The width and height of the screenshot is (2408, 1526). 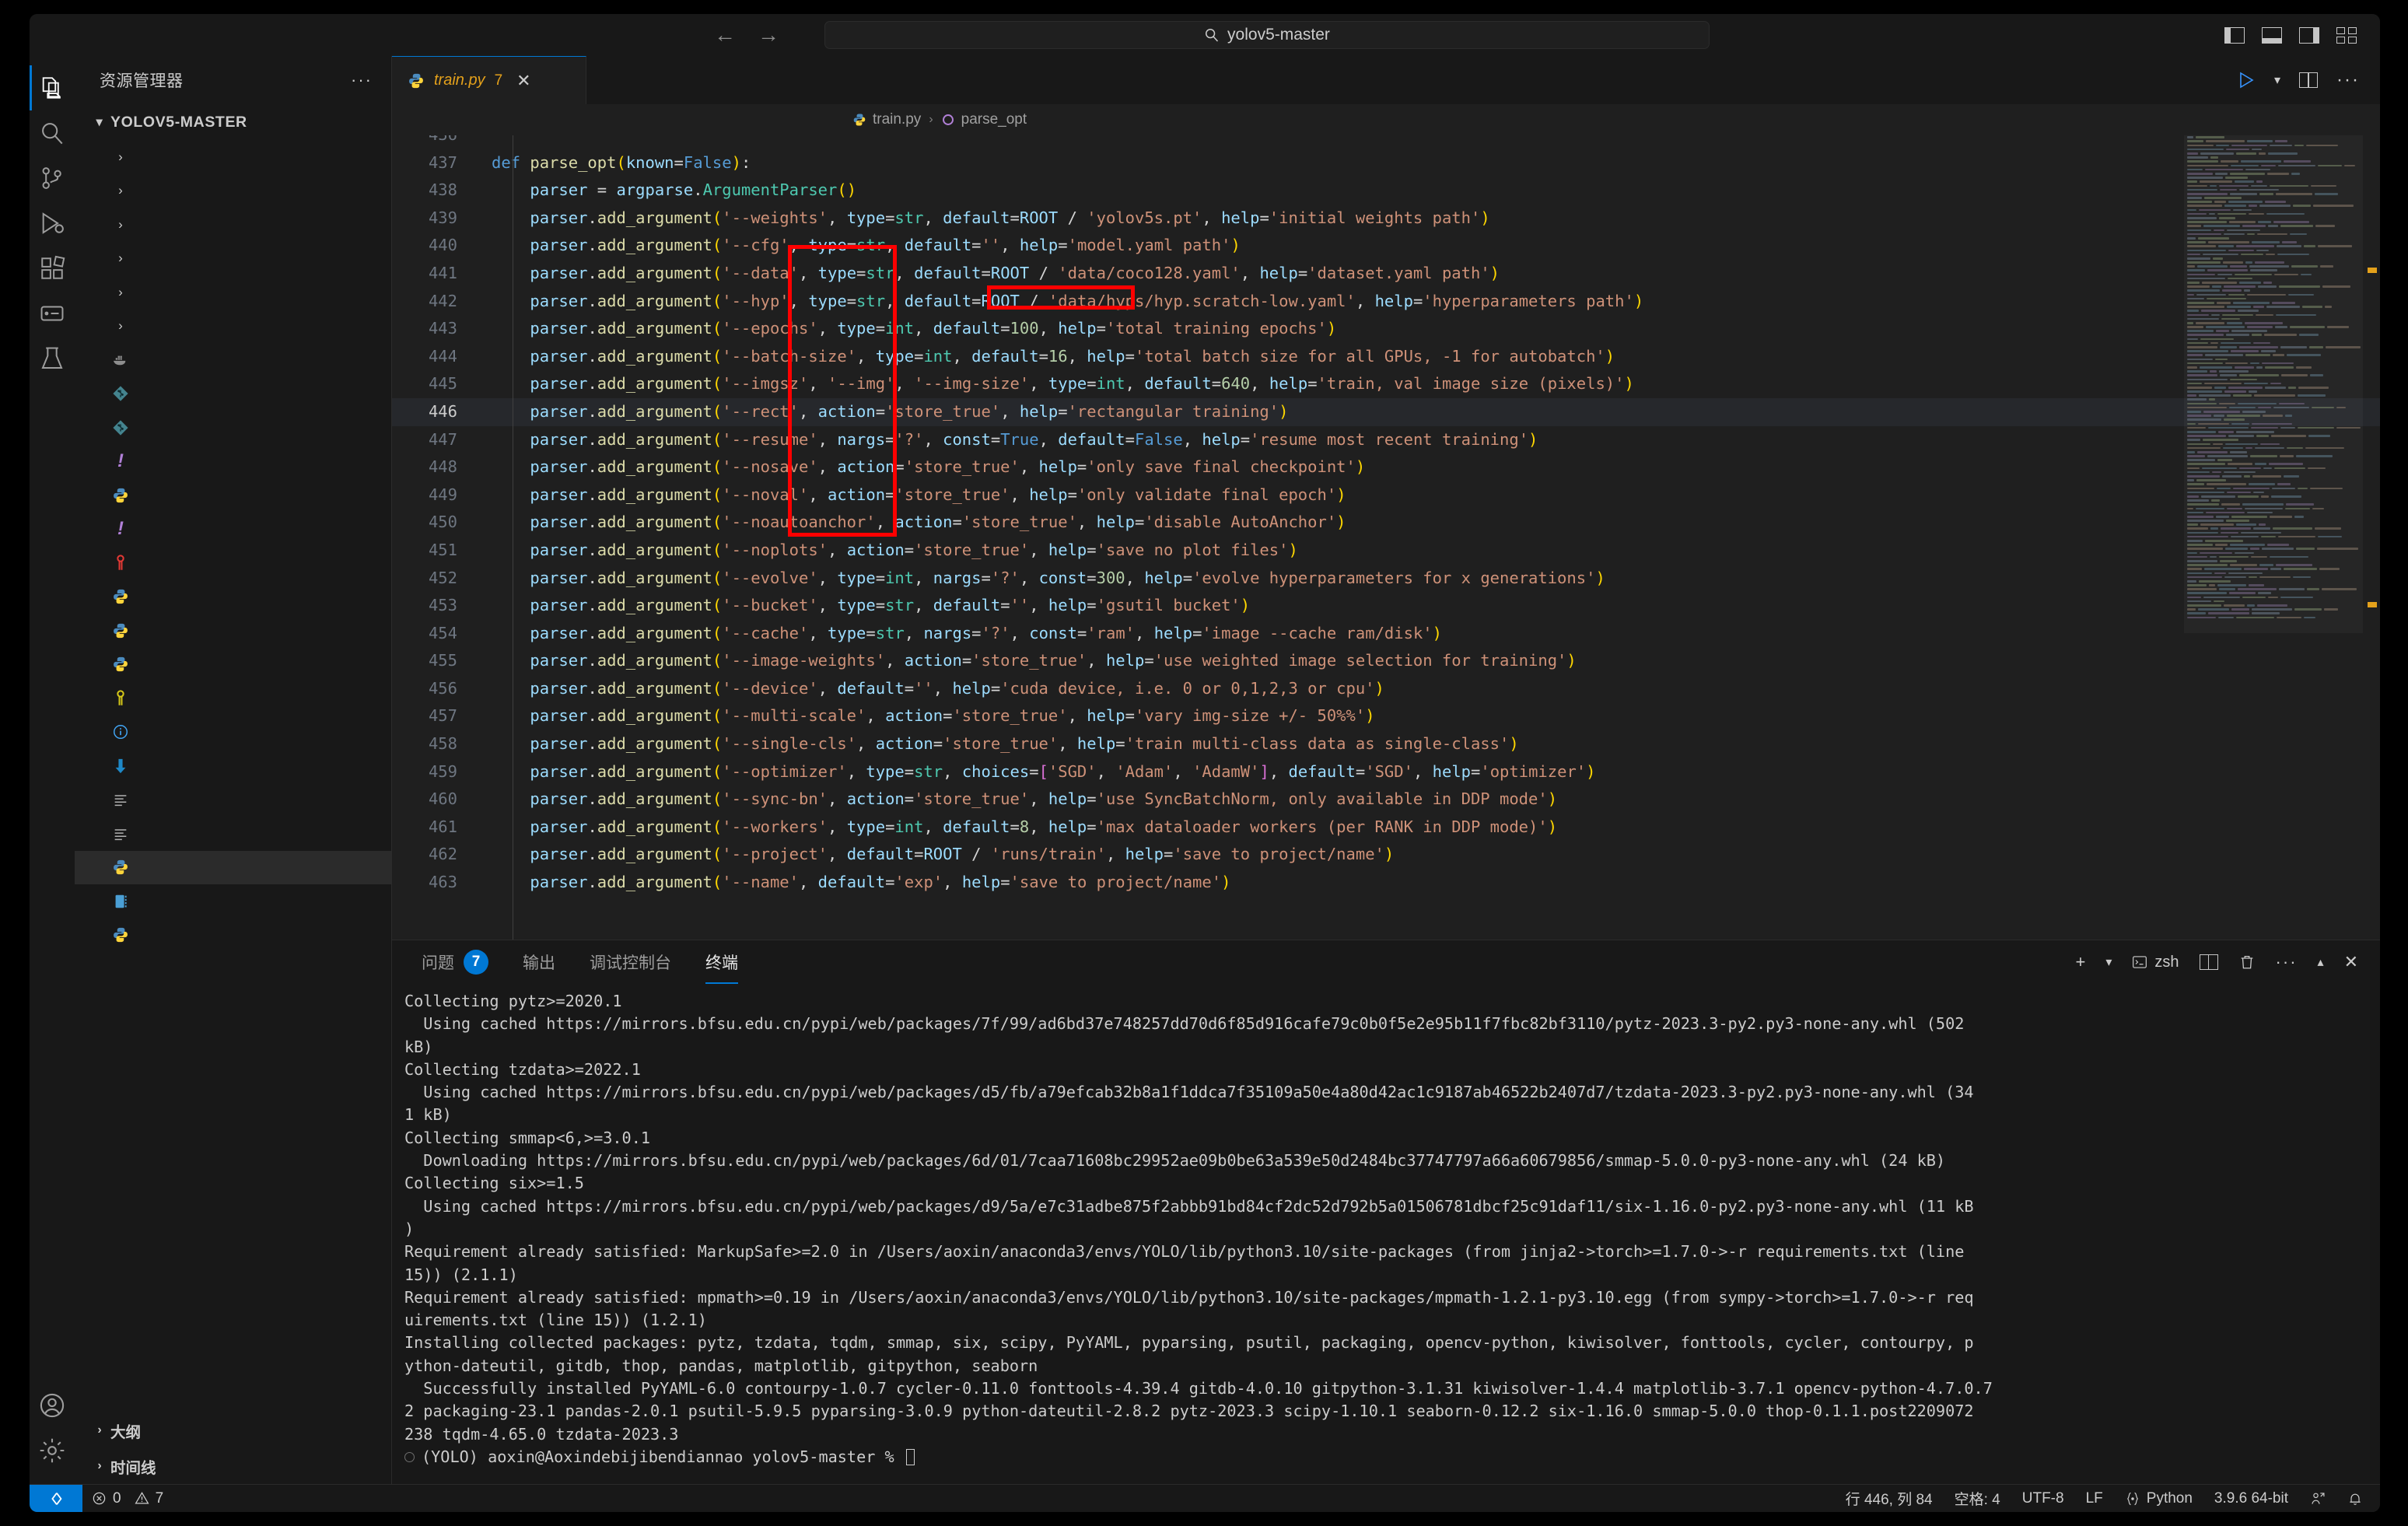 I want to click on tree-item-models: ›, so click(x=233, y=259).